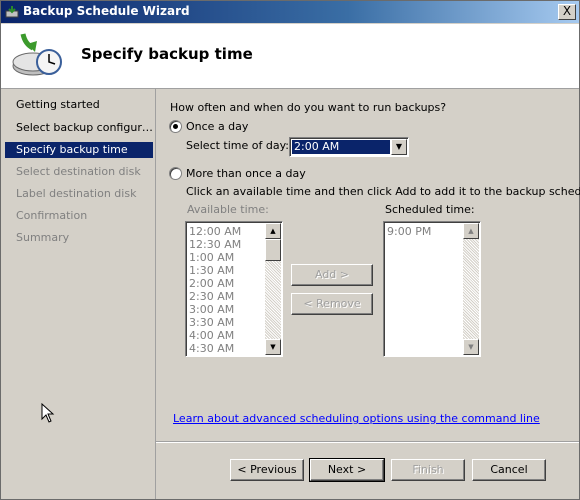 The height and width of the screenshot is (500, 580). What do you see at coordinates (215, 283) in the screenshot?
I see `list-item: 2:00 AM` at bounding box center [215, 283].